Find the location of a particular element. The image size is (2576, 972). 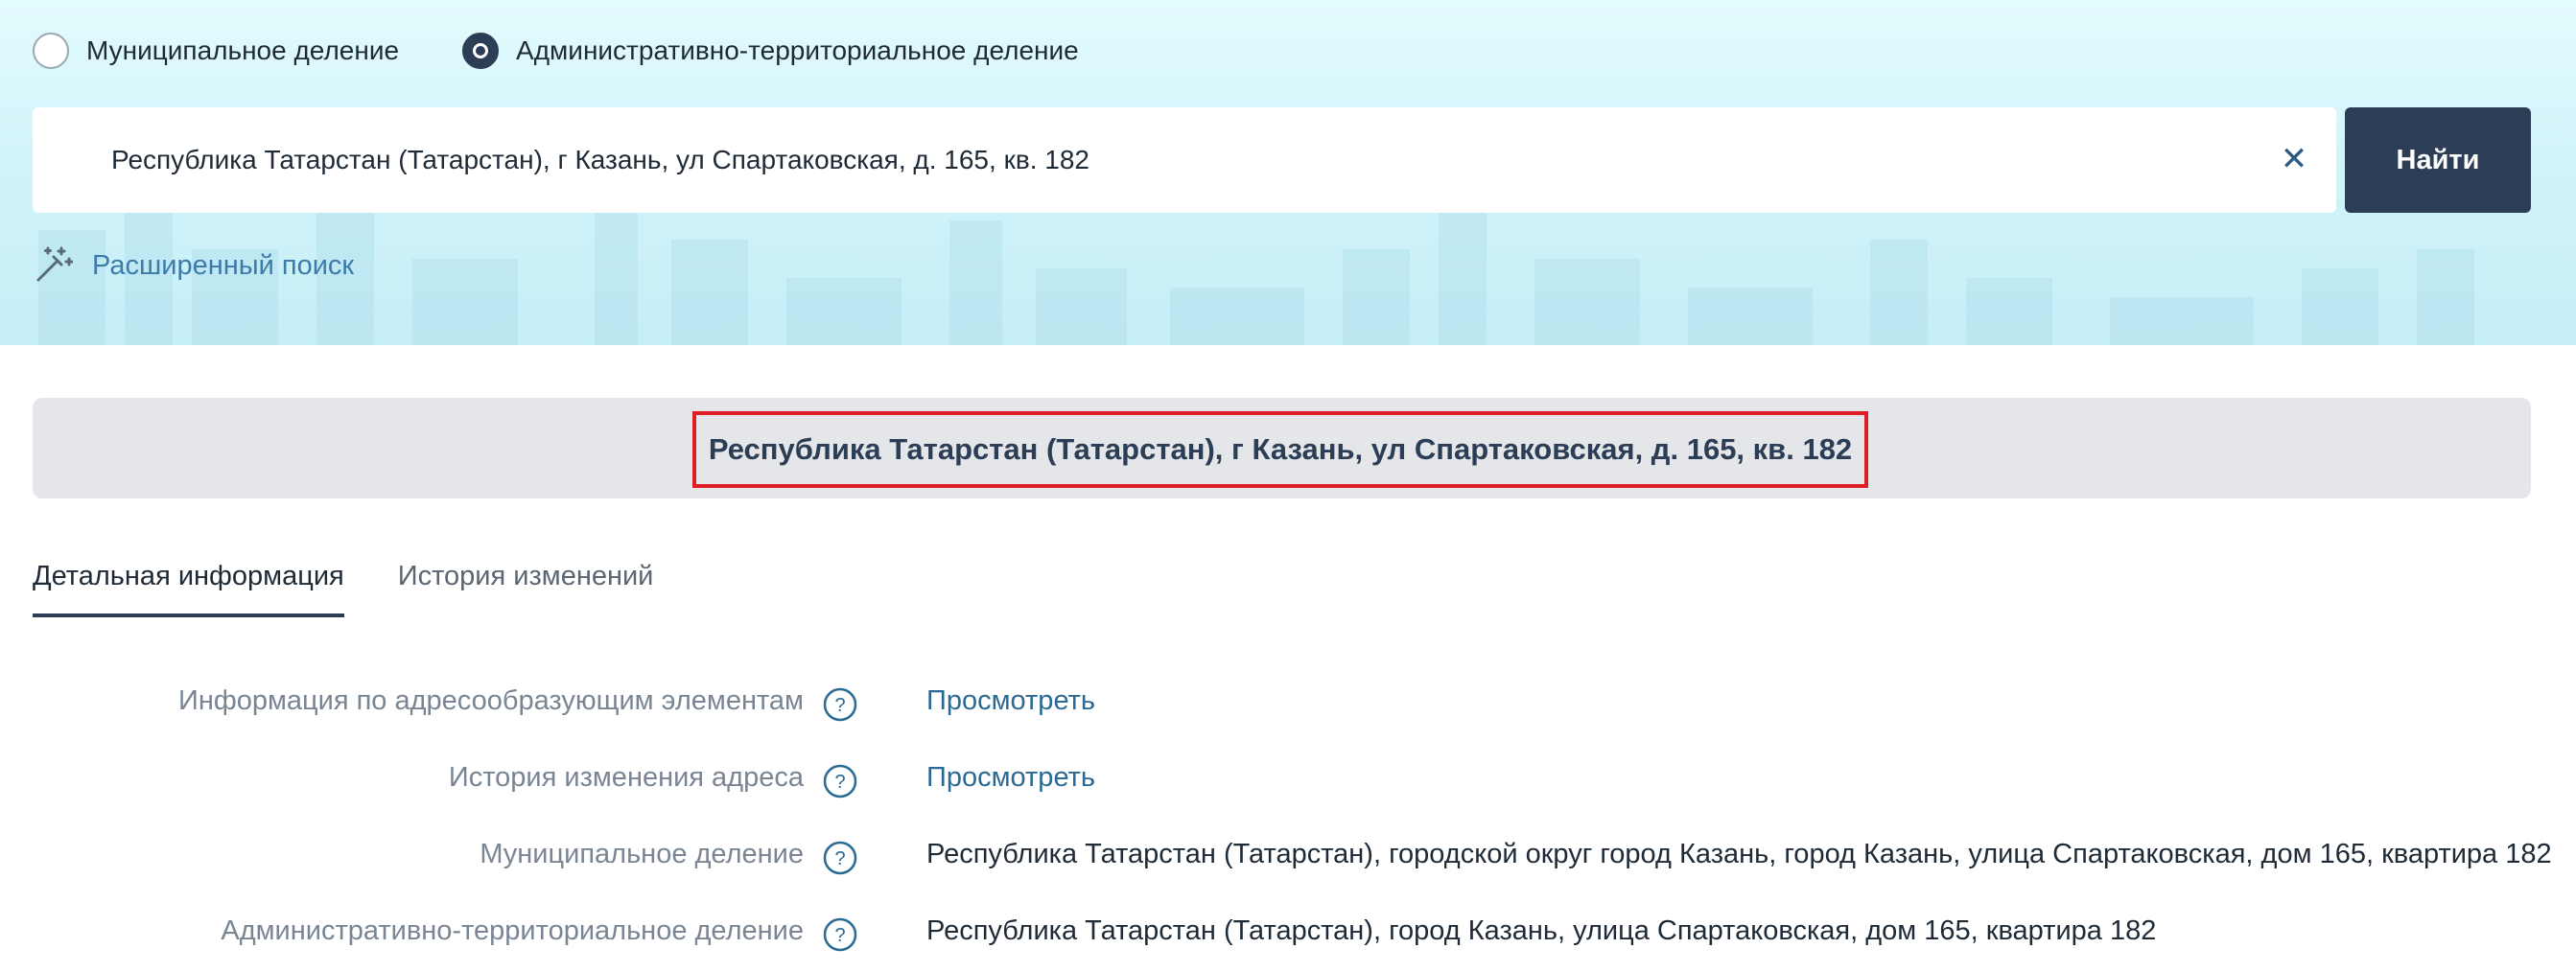

detail-label: Административно-территориальное деление is located at coordinates (512, 930).